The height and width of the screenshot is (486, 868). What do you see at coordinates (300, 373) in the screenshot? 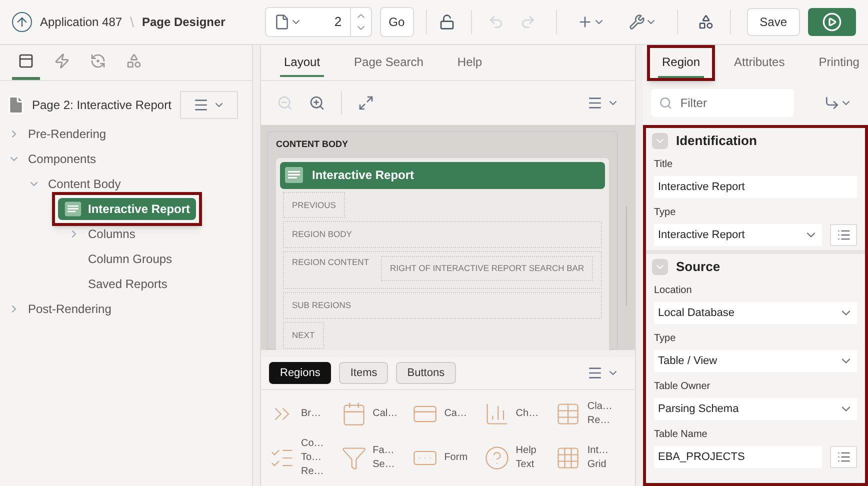
I see `gallery-tab: Regions` at bounding box center [300, 373].